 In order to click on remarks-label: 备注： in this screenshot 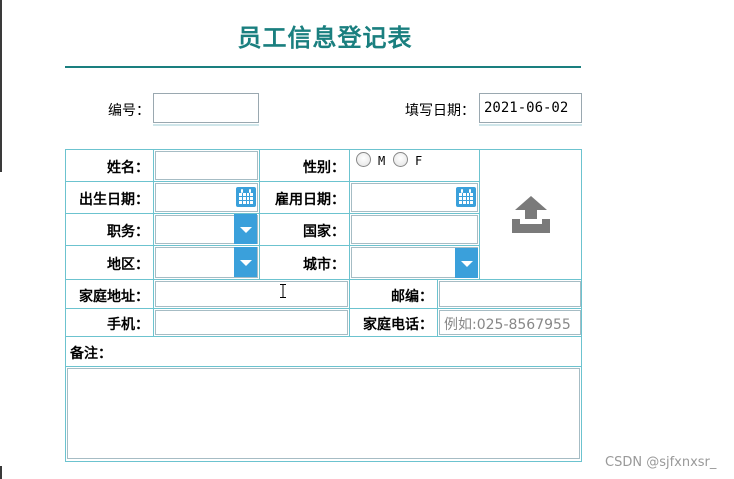, I will do `click(91, 354)`.